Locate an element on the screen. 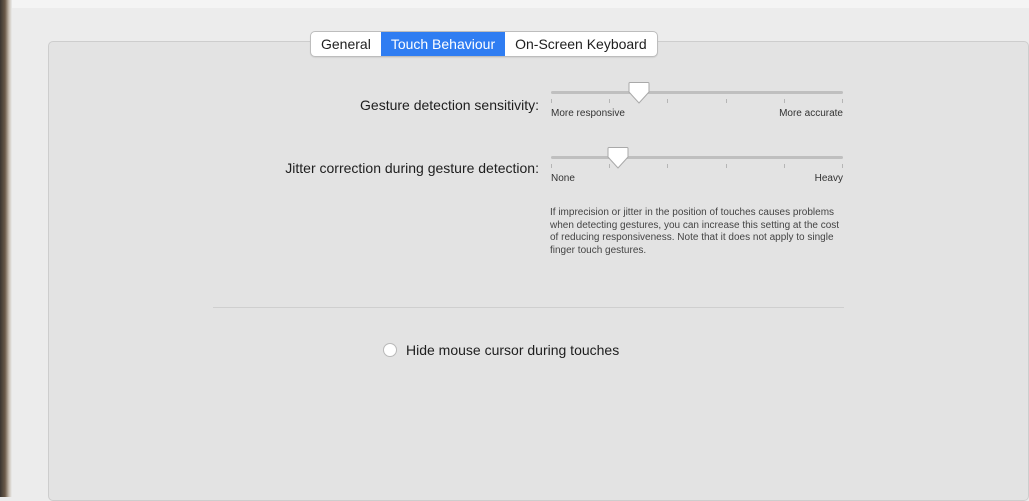 The image size is (1029, 501). slider-min-label: None is located at coordinates (563, 178).